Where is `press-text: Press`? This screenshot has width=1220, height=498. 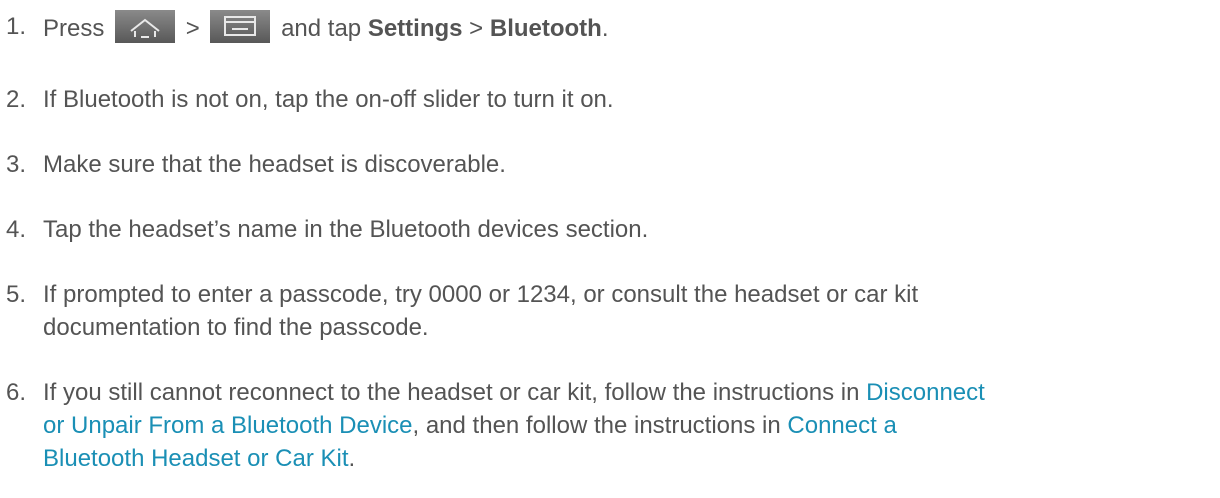 press-text: Press is located at coordinates (74, 28).